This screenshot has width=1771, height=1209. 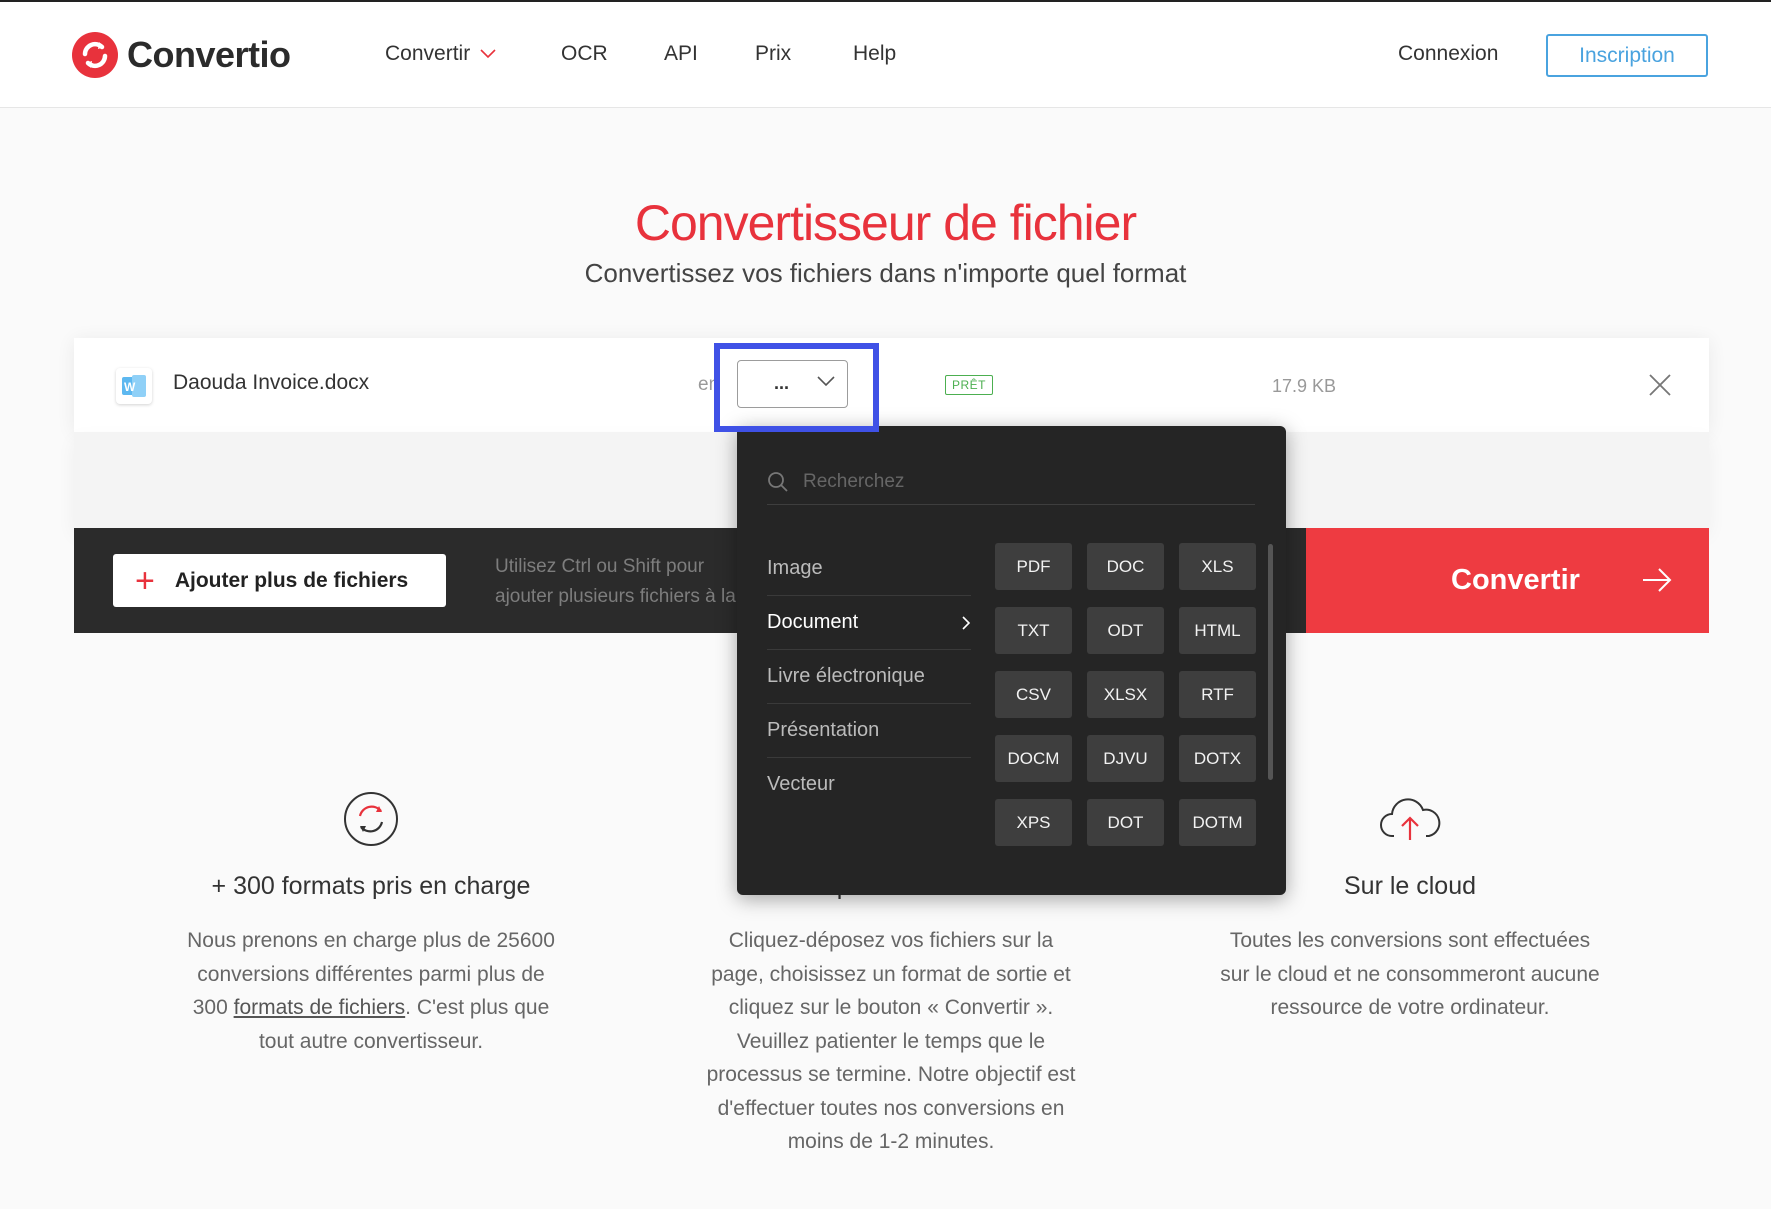 I want to click on format-option: DOT, so click(x=1125, y=822).